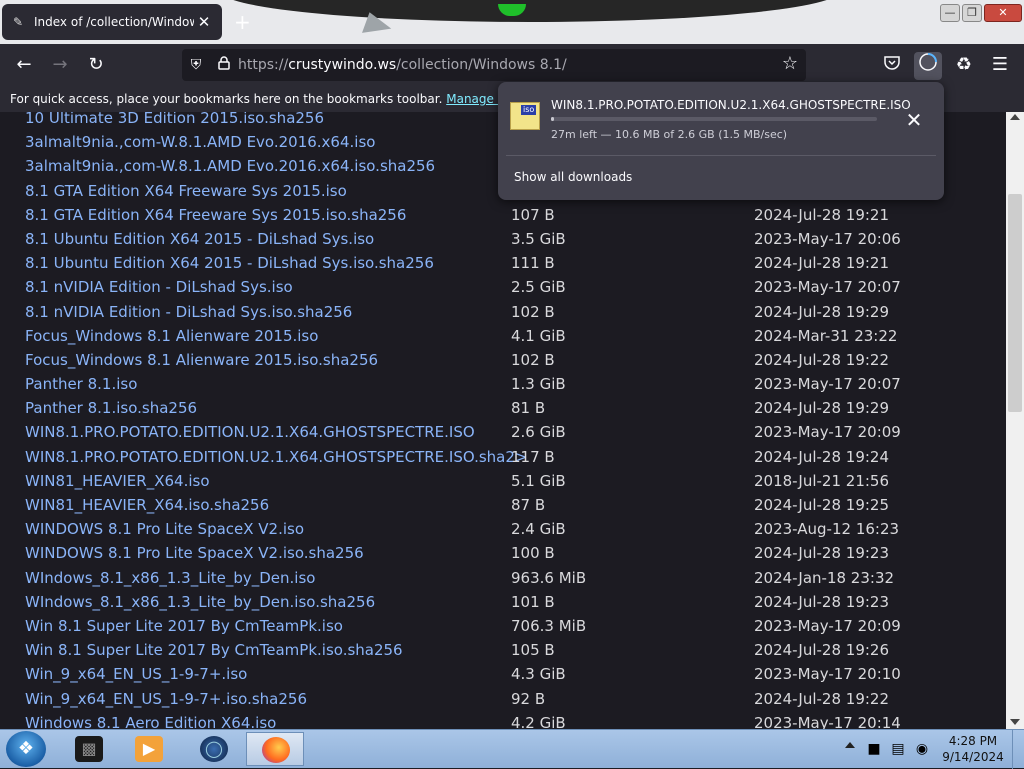 The width and height of the screenshot is (1024, 769). I want to click on file-link: WIndows_8.1_x86_1.3_Lite_by_Den.iso, so click(170, 578).